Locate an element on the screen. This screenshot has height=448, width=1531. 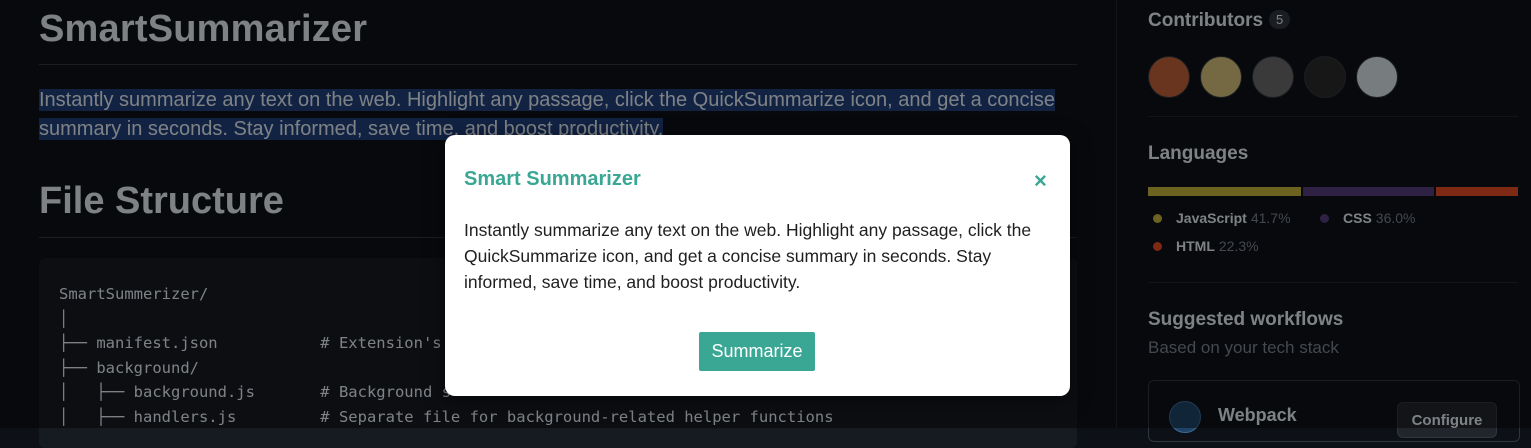
summarize-button: Summarize is located at coordinates (757, 351).